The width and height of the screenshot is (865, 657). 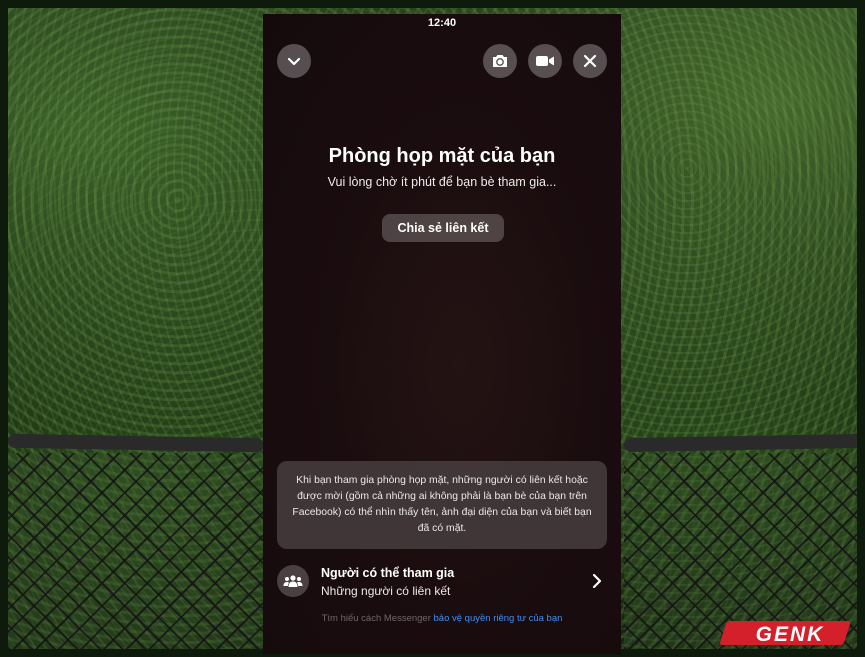 I want to click on collapse-button, so click(x=294, y=61).